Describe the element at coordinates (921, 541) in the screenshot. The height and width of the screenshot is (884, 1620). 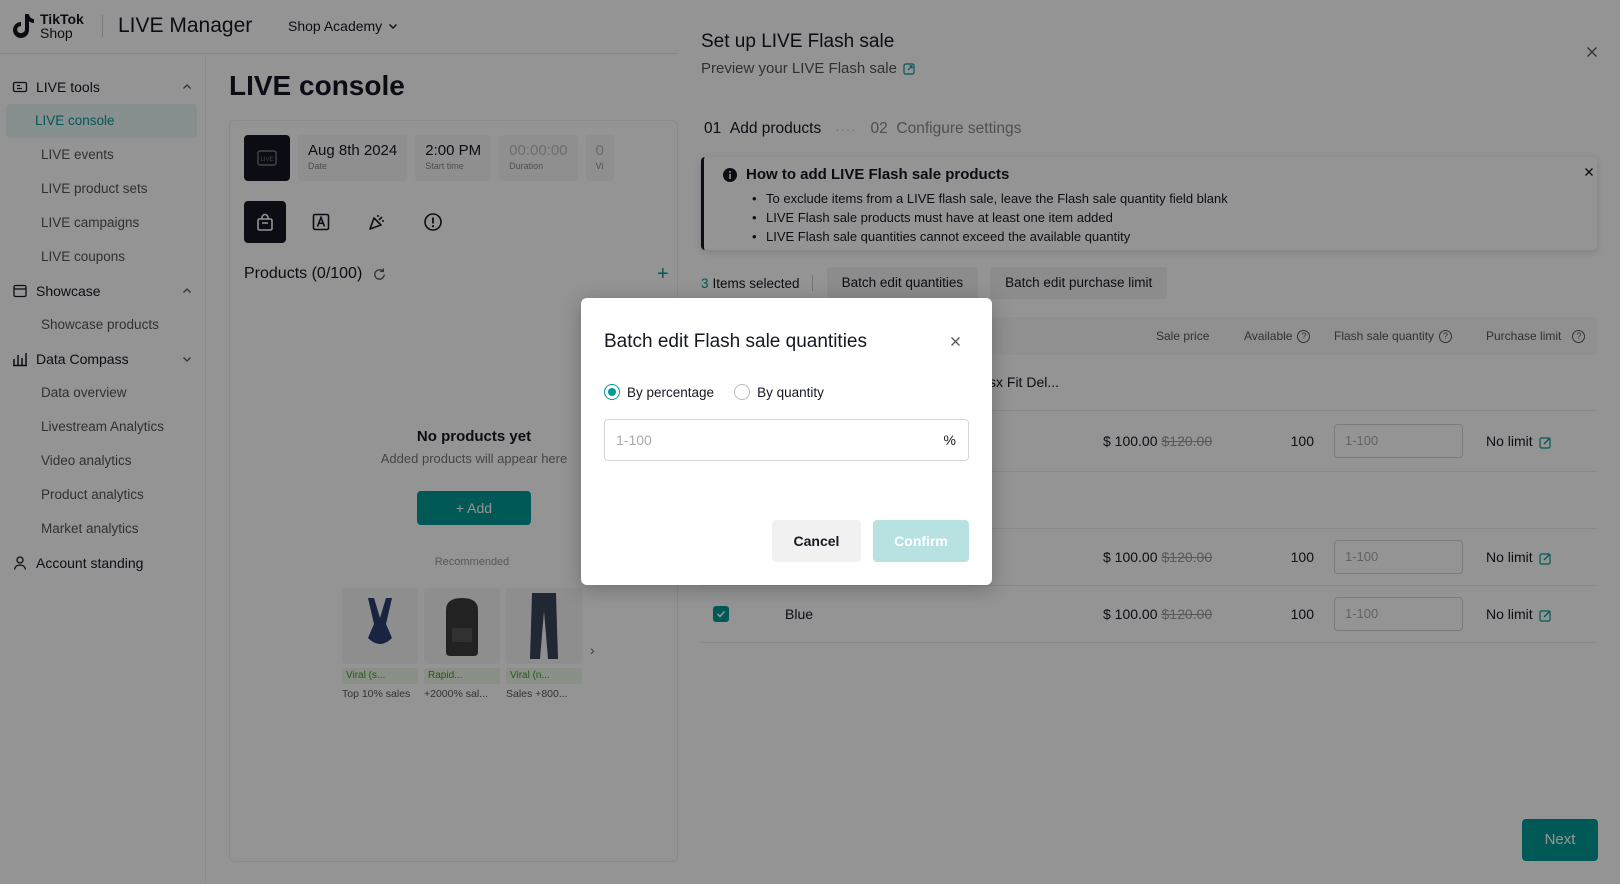
I see `confirm-button: Confirm` at that location.